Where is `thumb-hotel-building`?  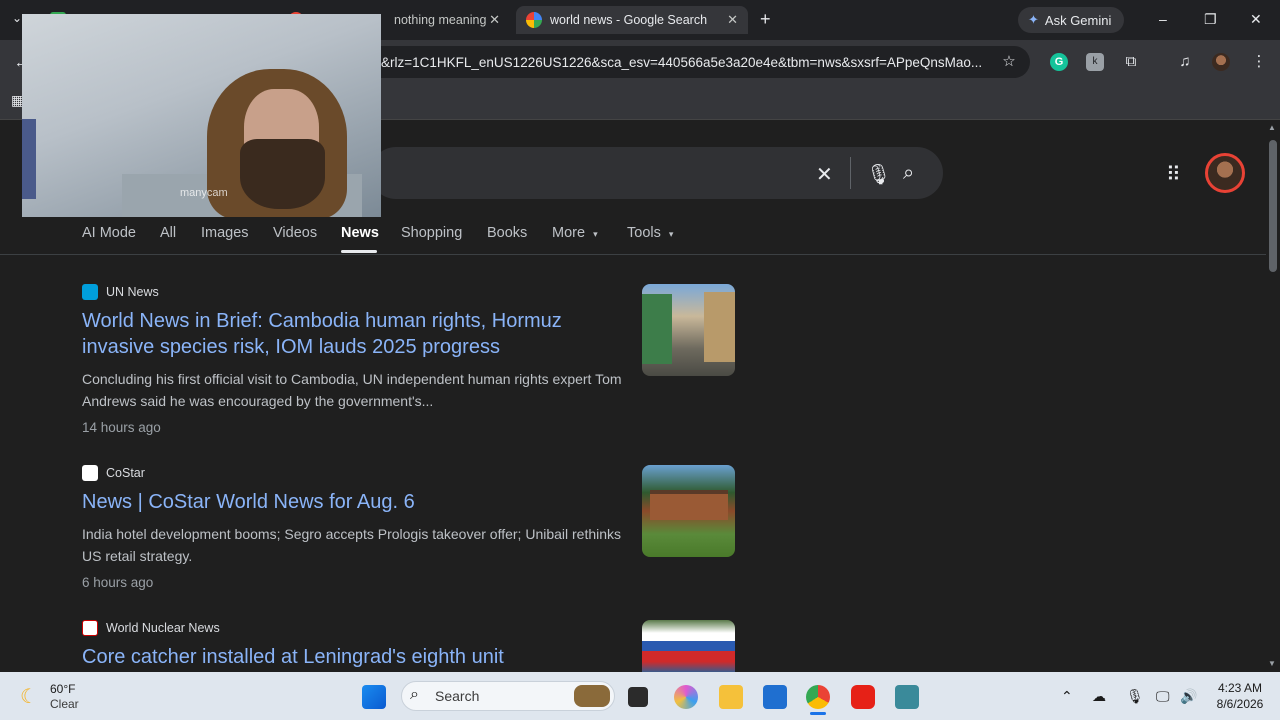
thumb-hotel-building is located at coordinates (689, 505).